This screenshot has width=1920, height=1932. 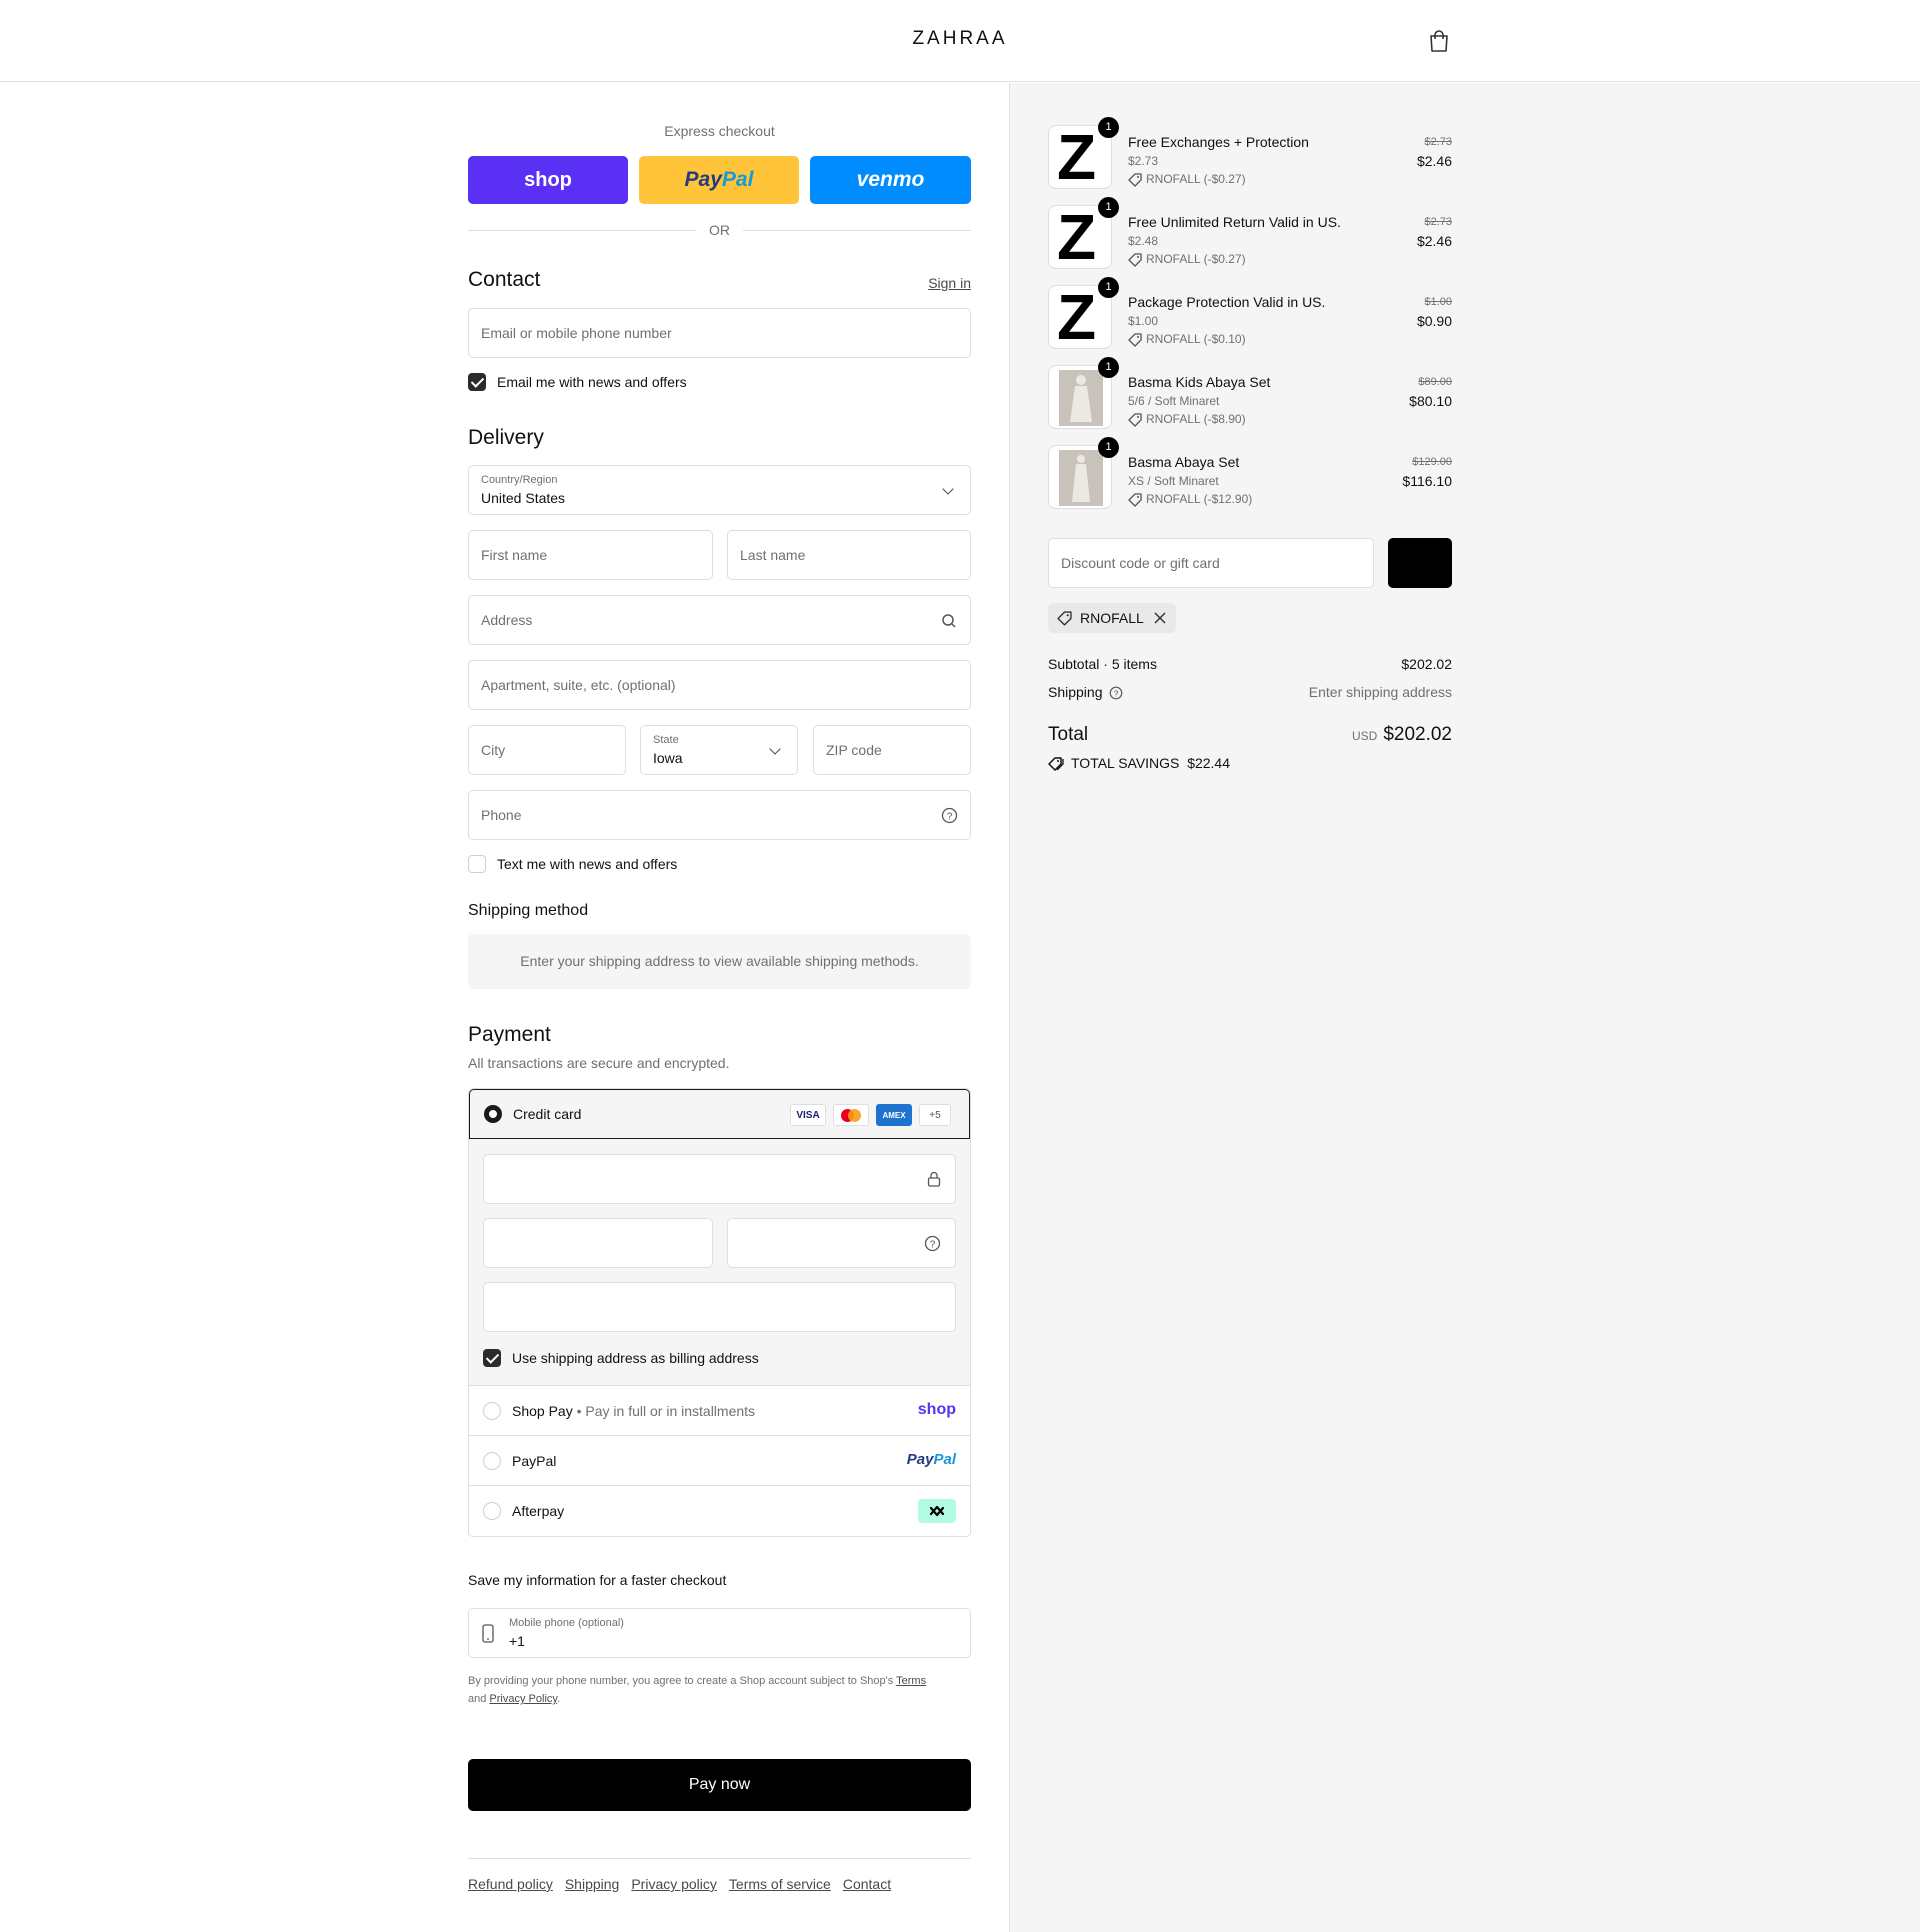 I want to click on email-field: Email or mobile phone number, so click(x=719, y=333).